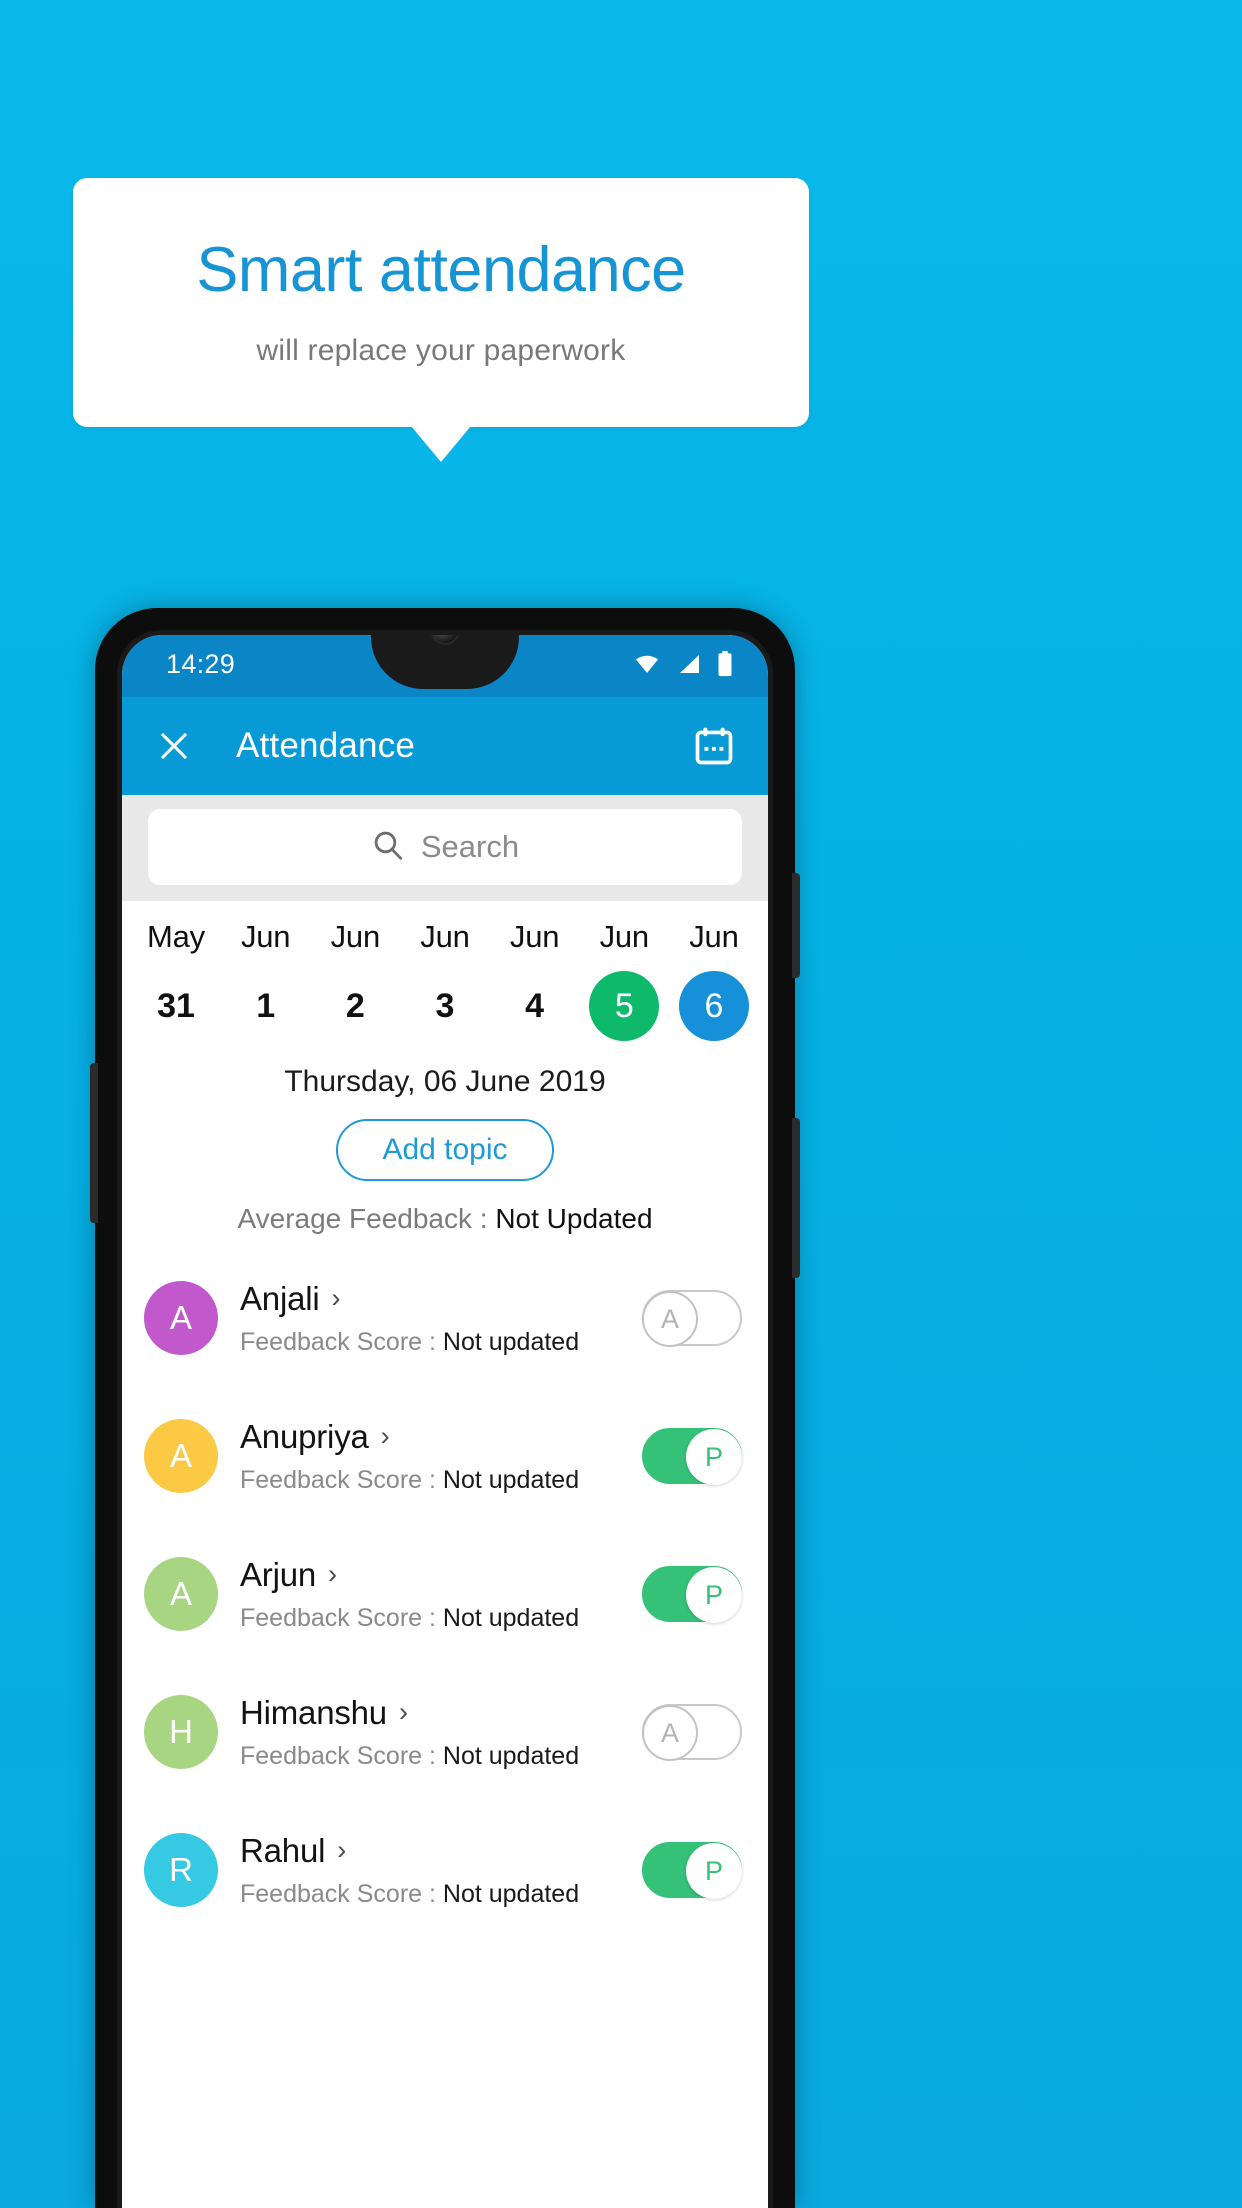 This screenshot has height=2208, width=1242. I want to click on date-day-label: 2, so click(355, 1005).